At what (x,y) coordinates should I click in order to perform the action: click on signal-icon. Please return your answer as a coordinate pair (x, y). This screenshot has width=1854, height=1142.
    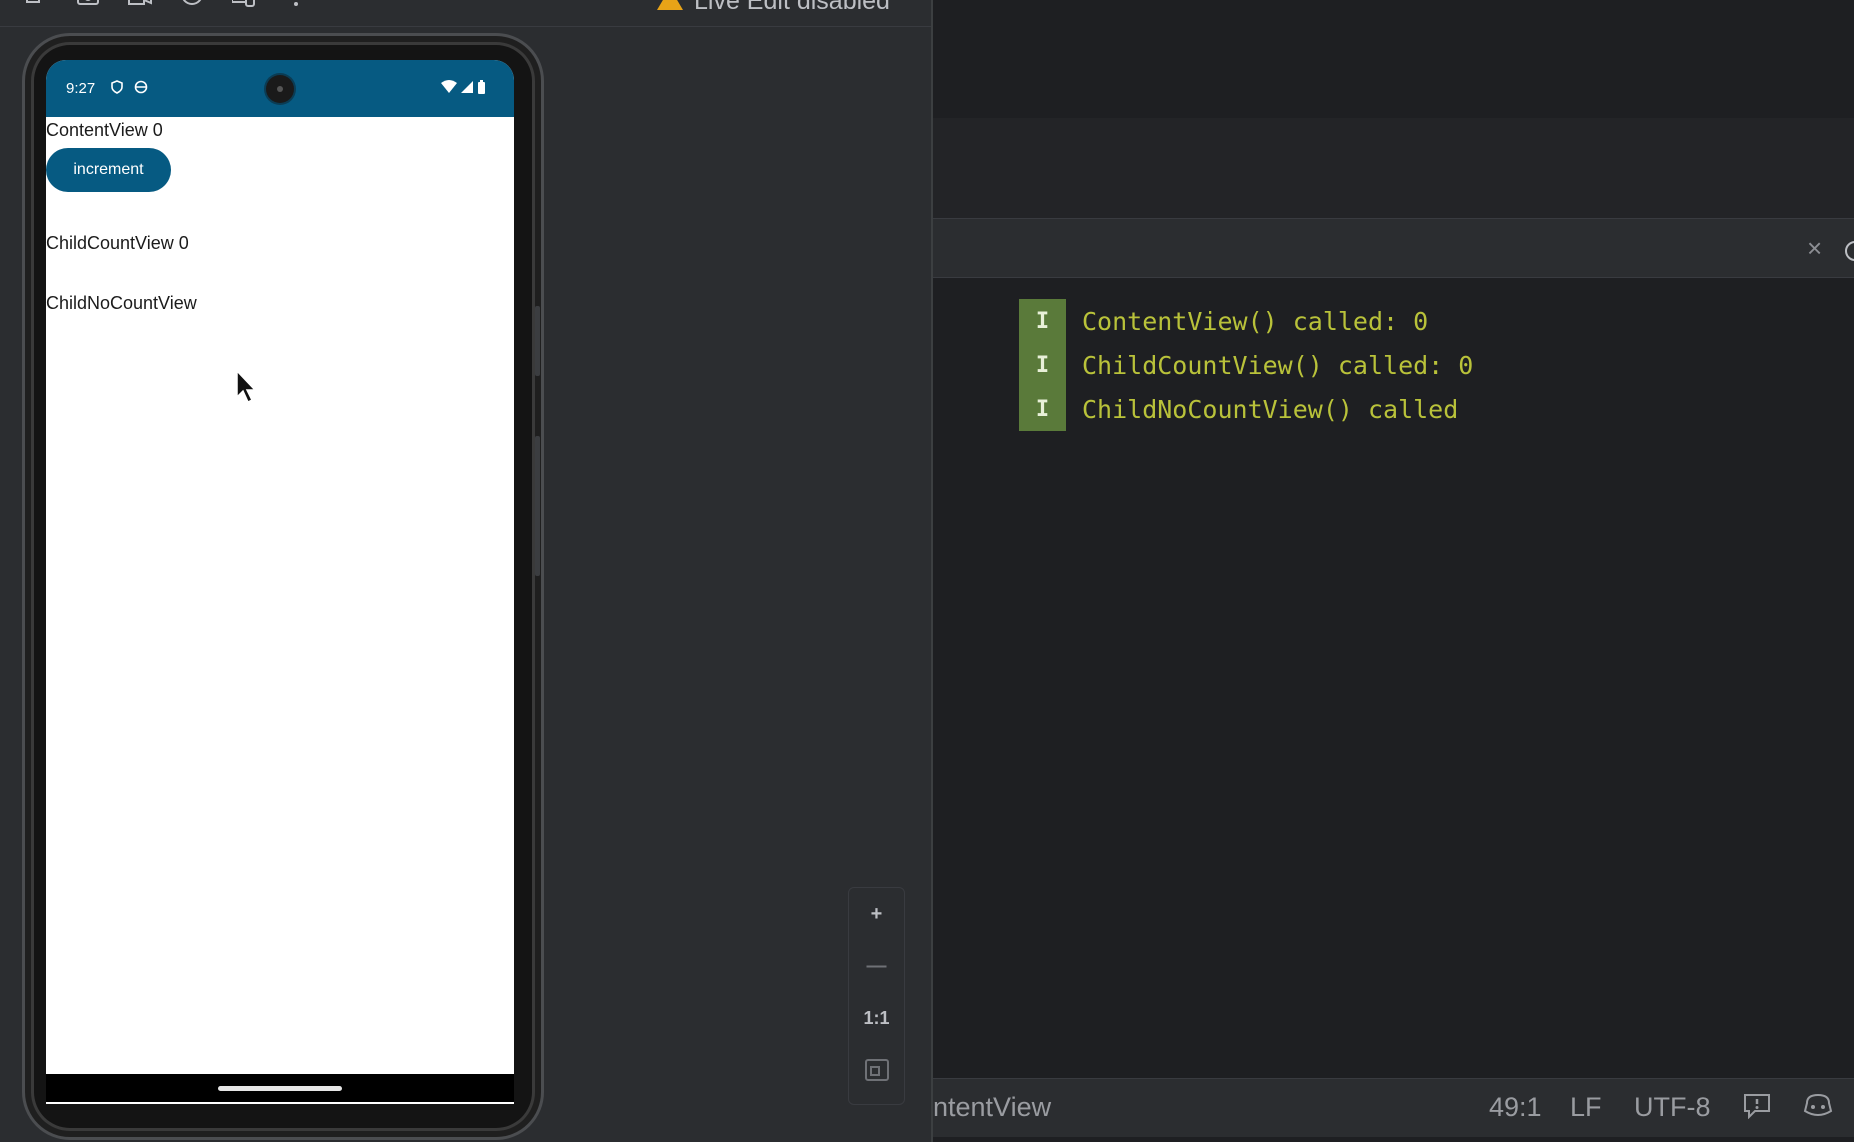
    Looking at the image, I should click on (467, 89).